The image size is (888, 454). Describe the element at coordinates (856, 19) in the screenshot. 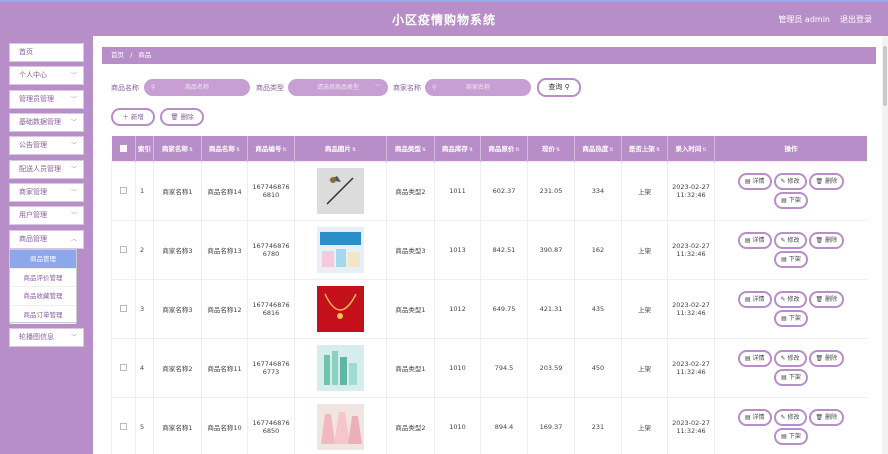

I see `logout-link: 退出登录` at that location.